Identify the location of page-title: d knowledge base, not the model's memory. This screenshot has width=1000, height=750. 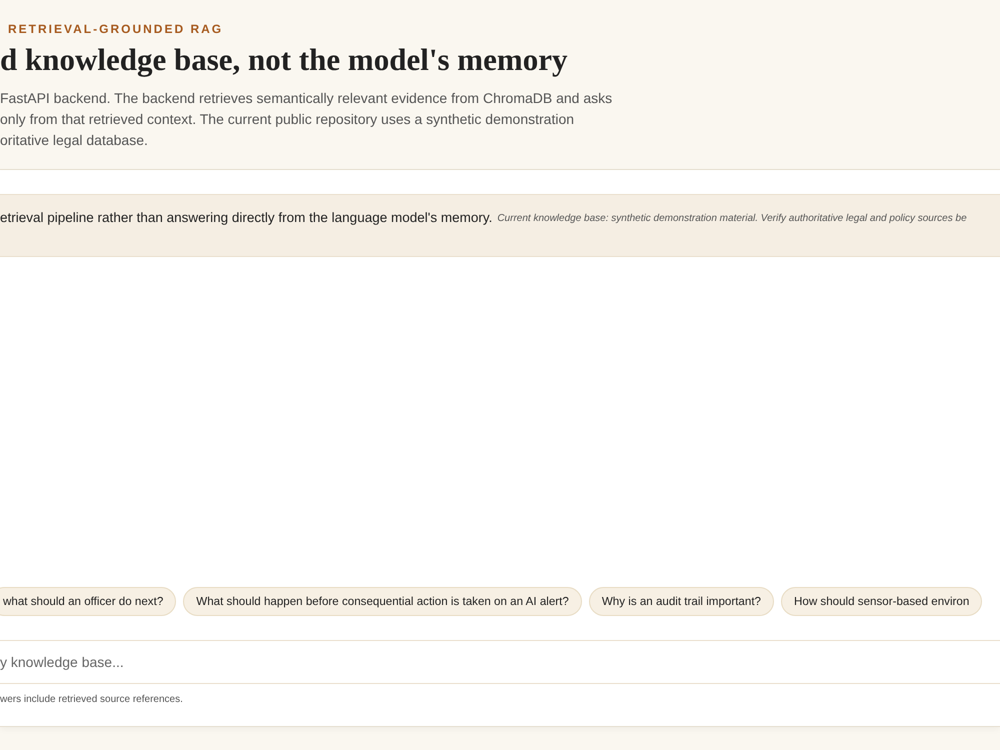
(284, 60).